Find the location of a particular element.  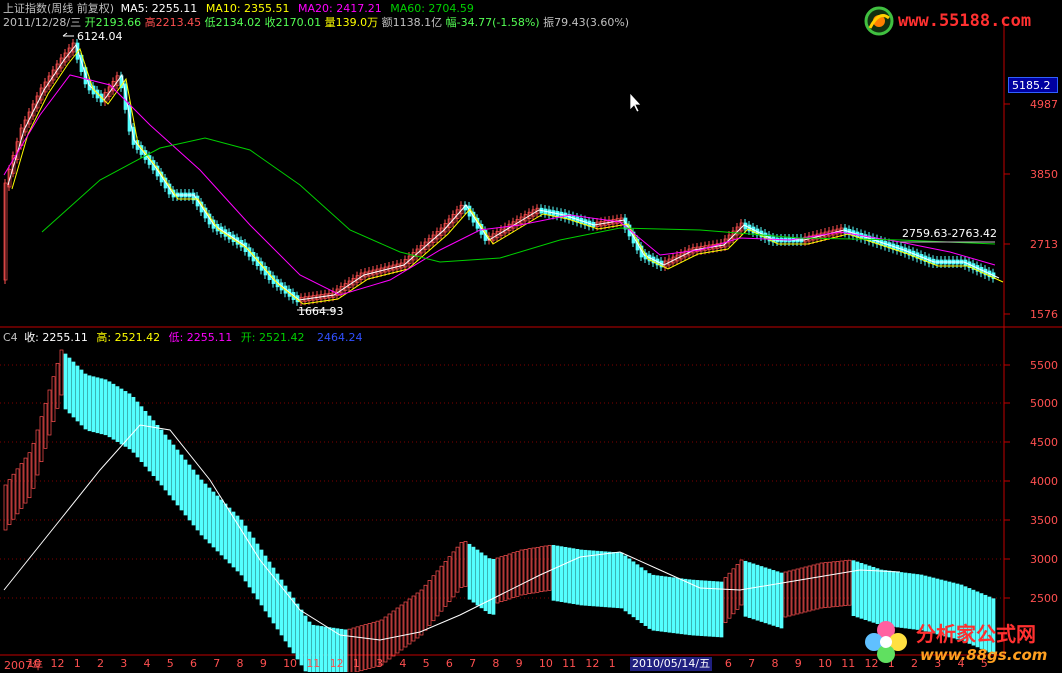

site-logo-top: www.55188.com is located at coordinates (960, 21).